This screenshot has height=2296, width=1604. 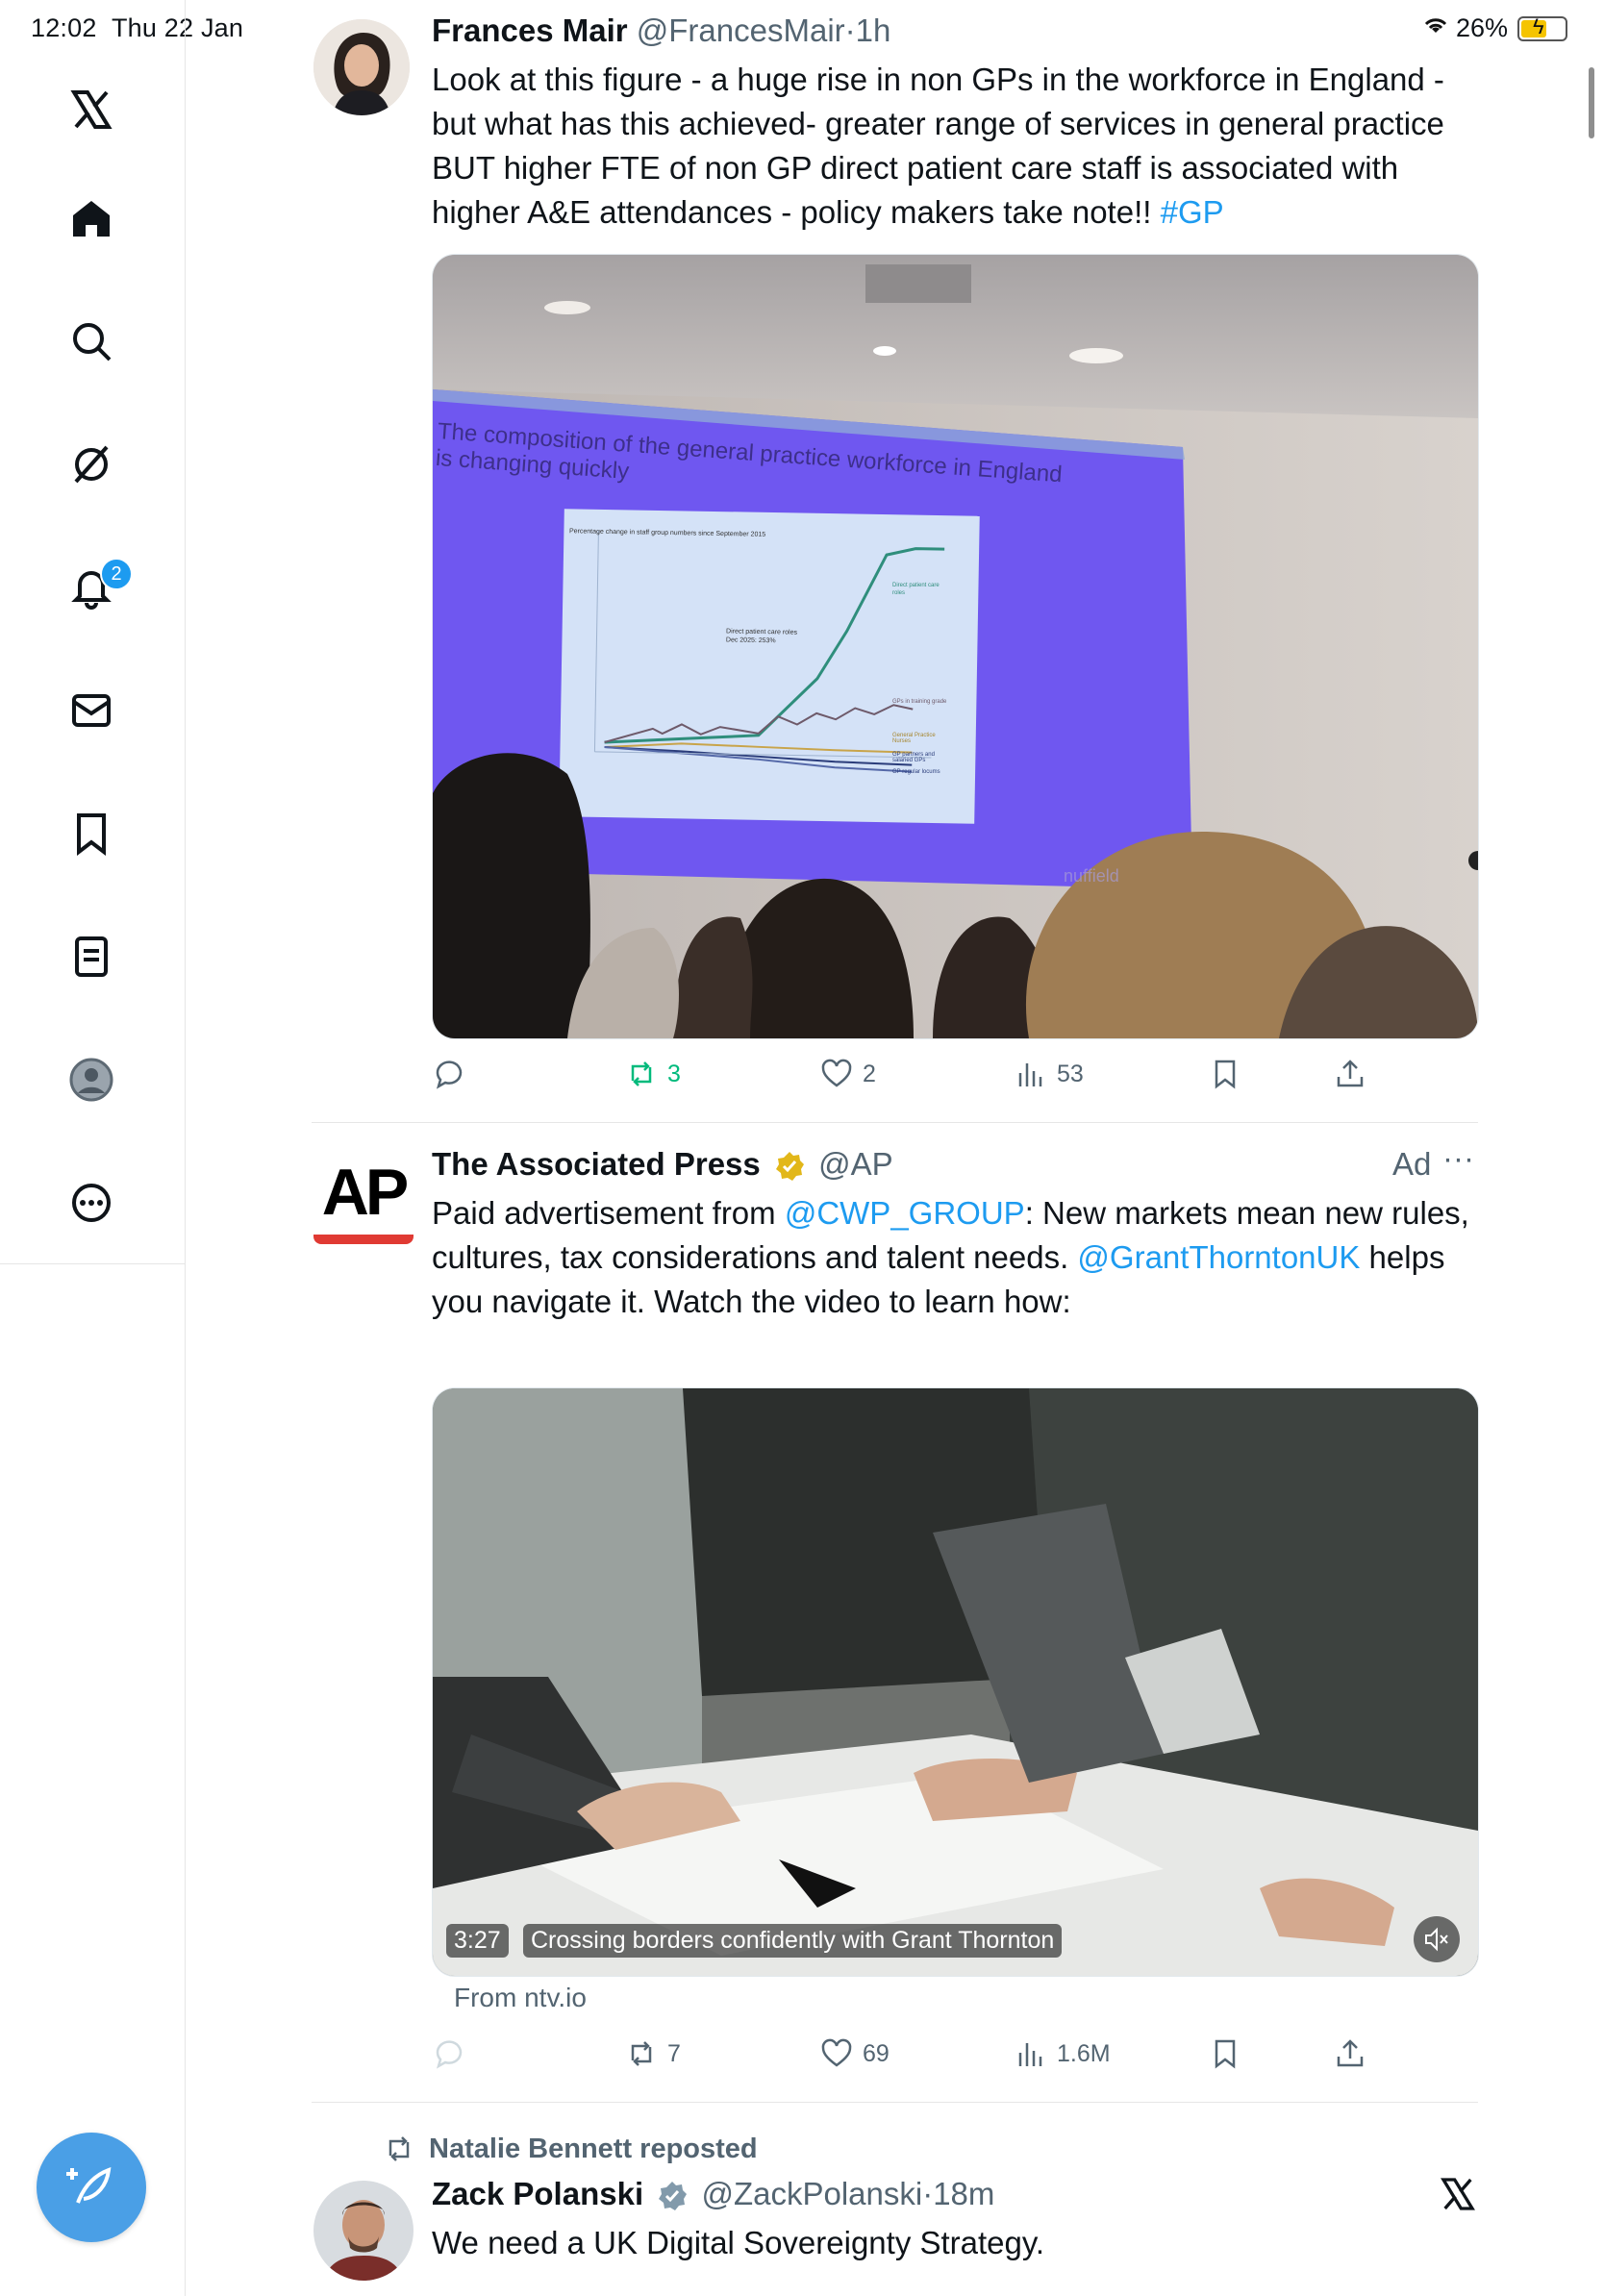 I want to click on wifi-icon, so click(x=1435, y=28).